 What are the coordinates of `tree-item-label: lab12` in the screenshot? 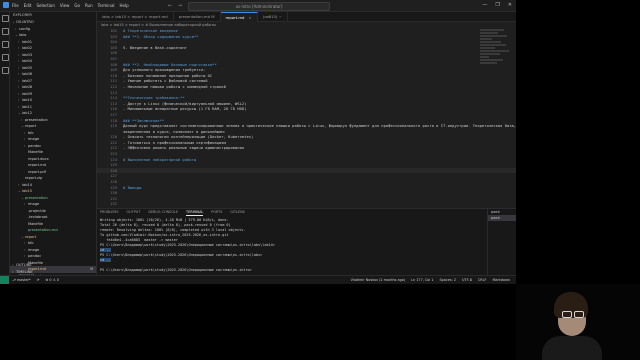 It's located at (27, 113).